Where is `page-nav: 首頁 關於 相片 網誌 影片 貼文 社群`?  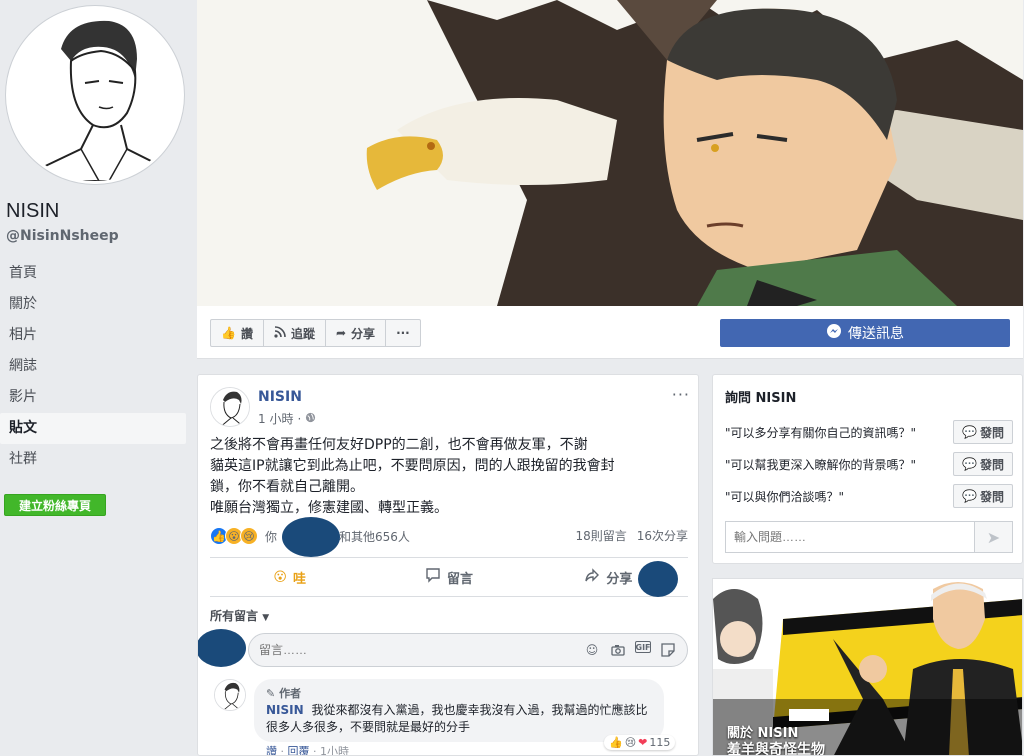 page-nav: 首頁 關於 相片 網誌 影片 貼文 社群 is located at coordinates (93, 366).